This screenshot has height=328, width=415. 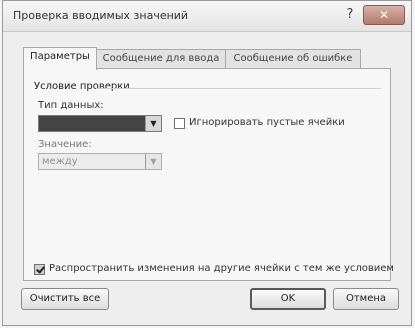 I want to click on tab-input-message: Сообщение для ввода, so click(x=161, y=58).